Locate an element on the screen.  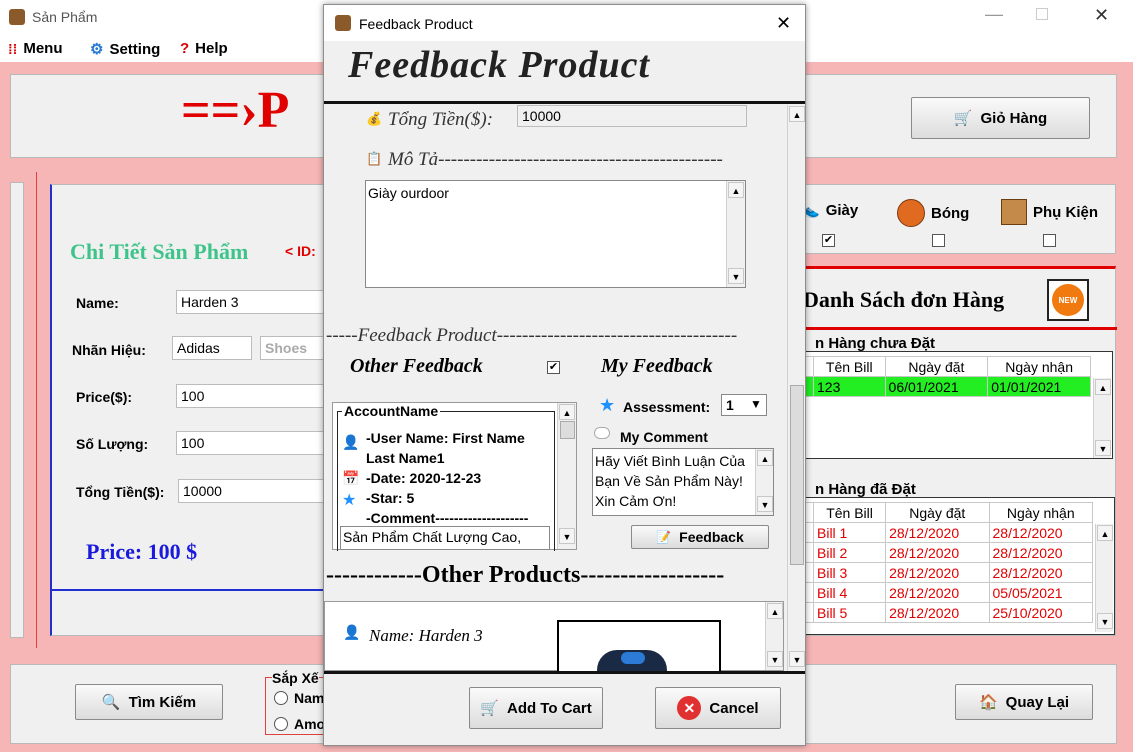
name-label: Name: is located at coordinates (97, 303).